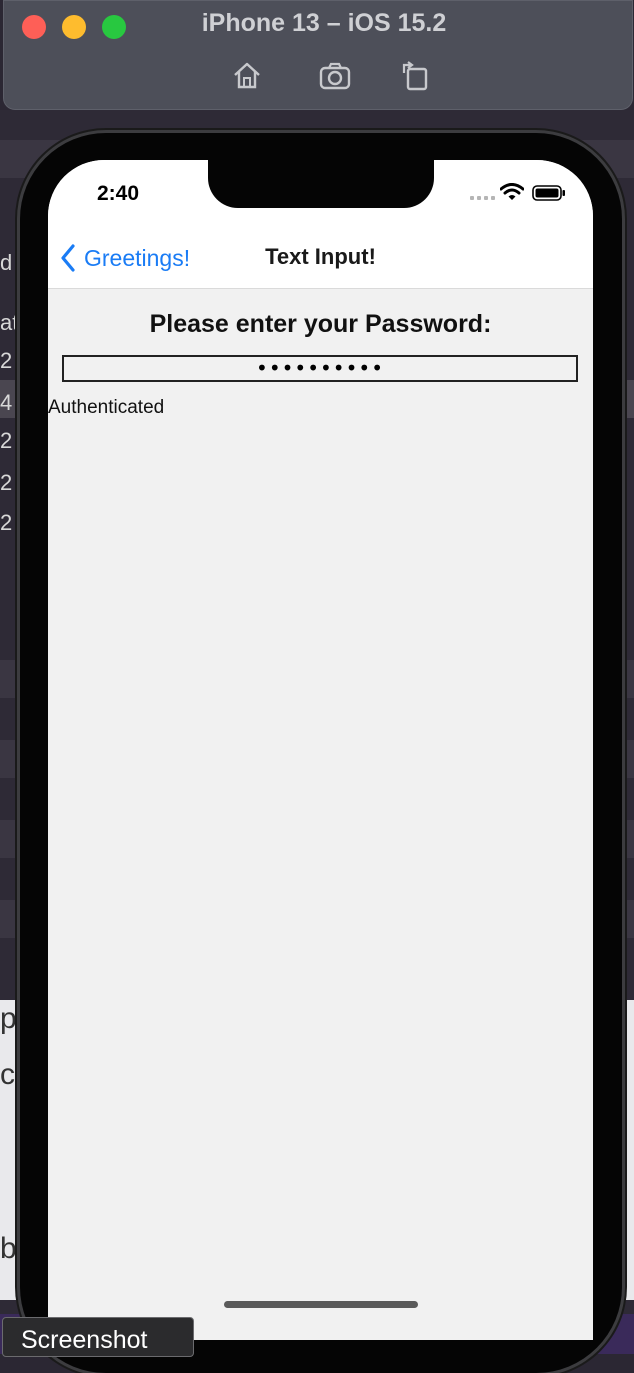  What do you see at coordinates (8, 1018) in the screenshot?
I see `background-text: p` at bounding box center [8, 1018].